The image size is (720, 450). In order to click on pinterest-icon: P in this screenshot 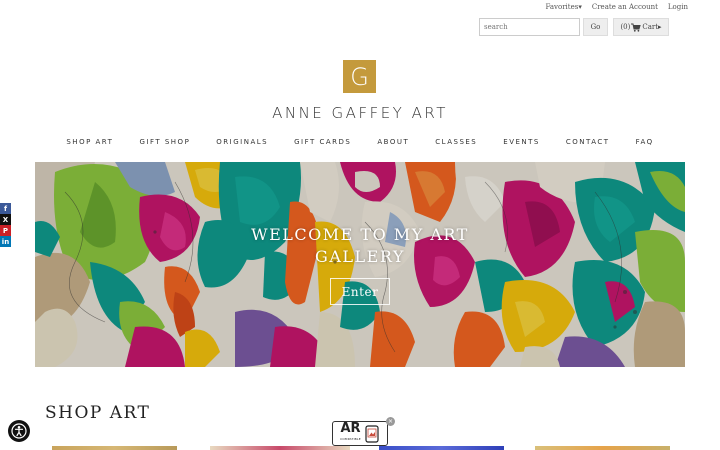, I will do `click(5, 230)`.